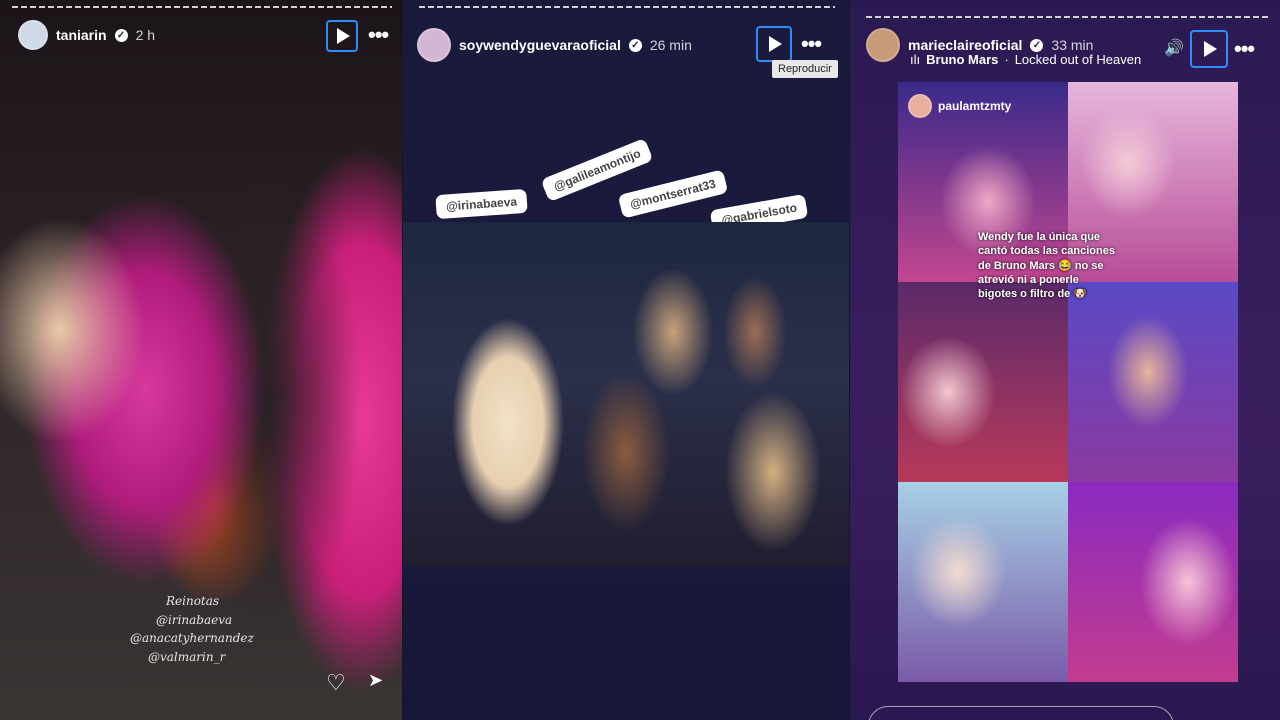 The height and width of the screenshot is (720, 1280). Describe the element at coordinates (974, 106) in the screenshot. I see `tag-username: paulamtzmty` at that location.